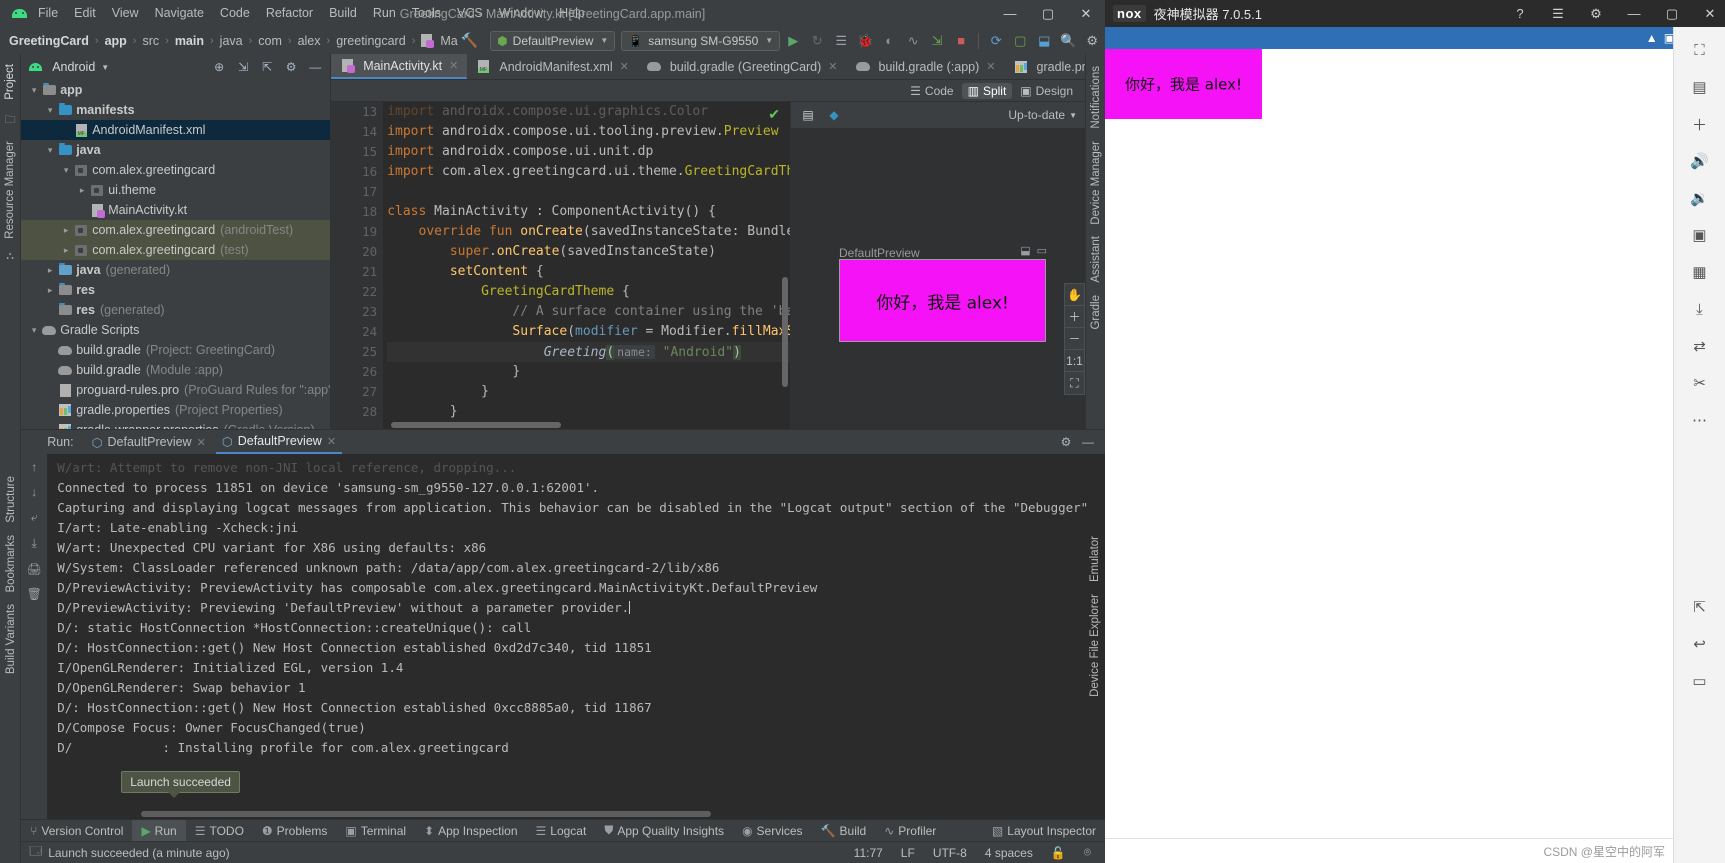 This screenshot has height=863, width=1725. What do you see at coordinates (149, 442) in the screenshot?
I see `run-tab-defaultpreview-1: ⬡ DefaultPreview ✕` at bounding box center [149, 442].